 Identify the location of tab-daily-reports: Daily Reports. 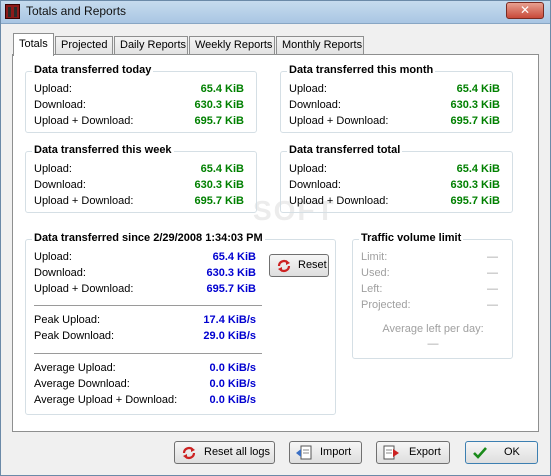
(151, 45).